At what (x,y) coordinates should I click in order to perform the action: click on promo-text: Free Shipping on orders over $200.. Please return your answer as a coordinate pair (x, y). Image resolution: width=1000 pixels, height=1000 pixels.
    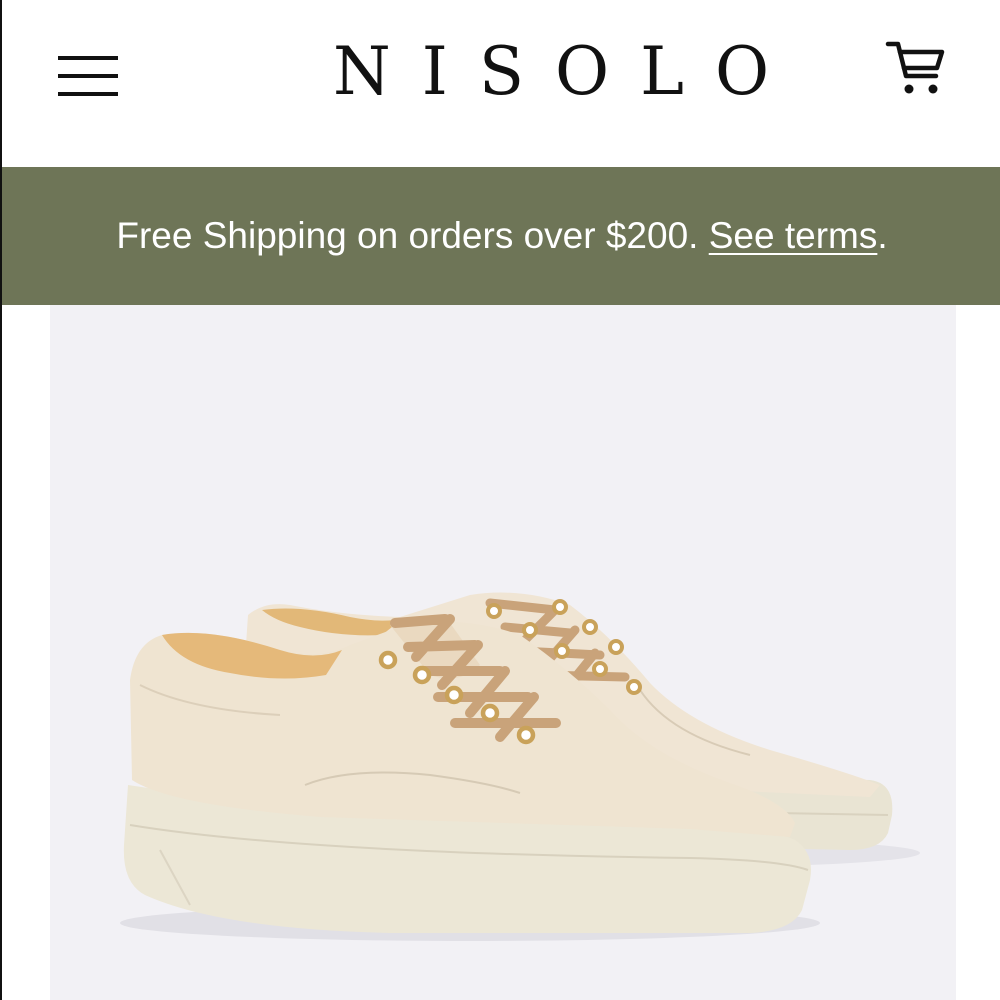
    Looking at the image, I should click on (412, 235).